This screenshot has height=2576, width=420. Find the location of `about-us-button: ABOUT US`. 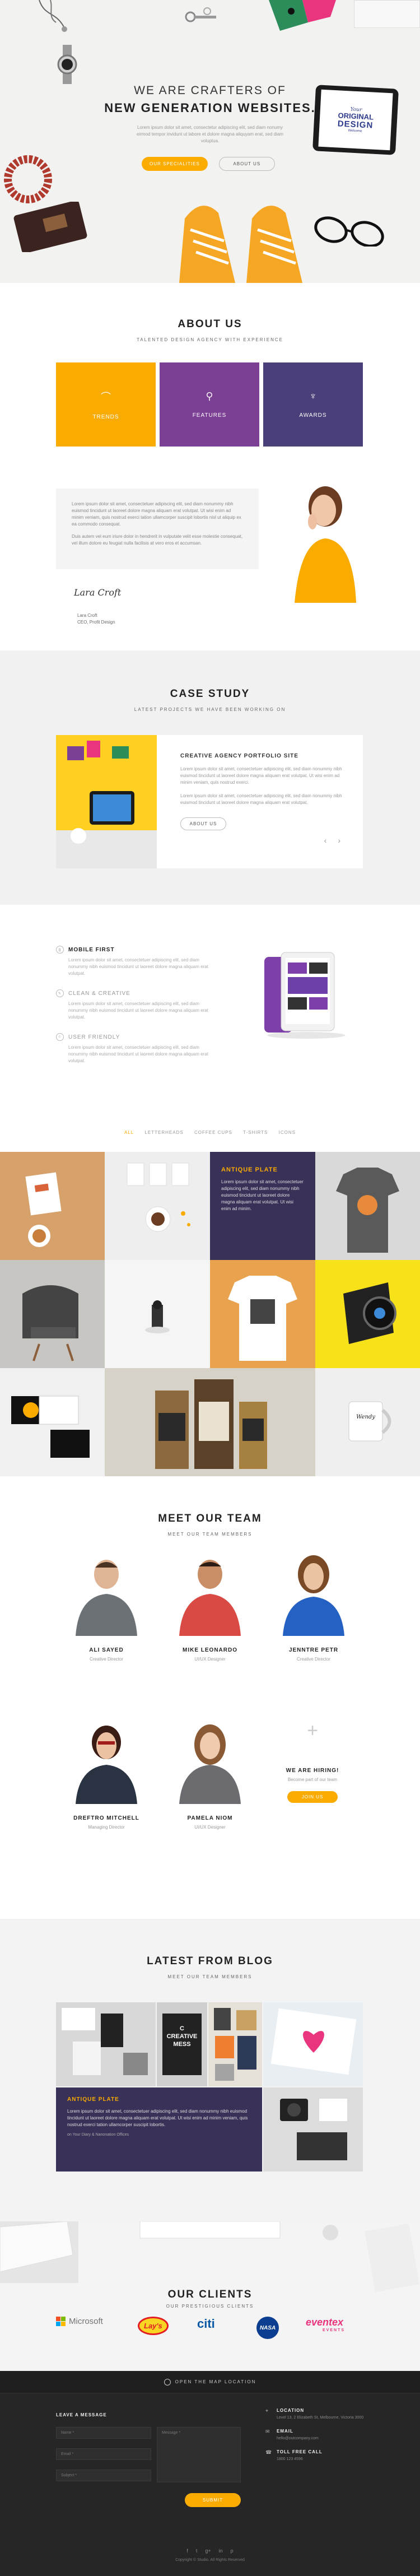

about-us-button: ABOUT US is located at coordinates (247, 164).